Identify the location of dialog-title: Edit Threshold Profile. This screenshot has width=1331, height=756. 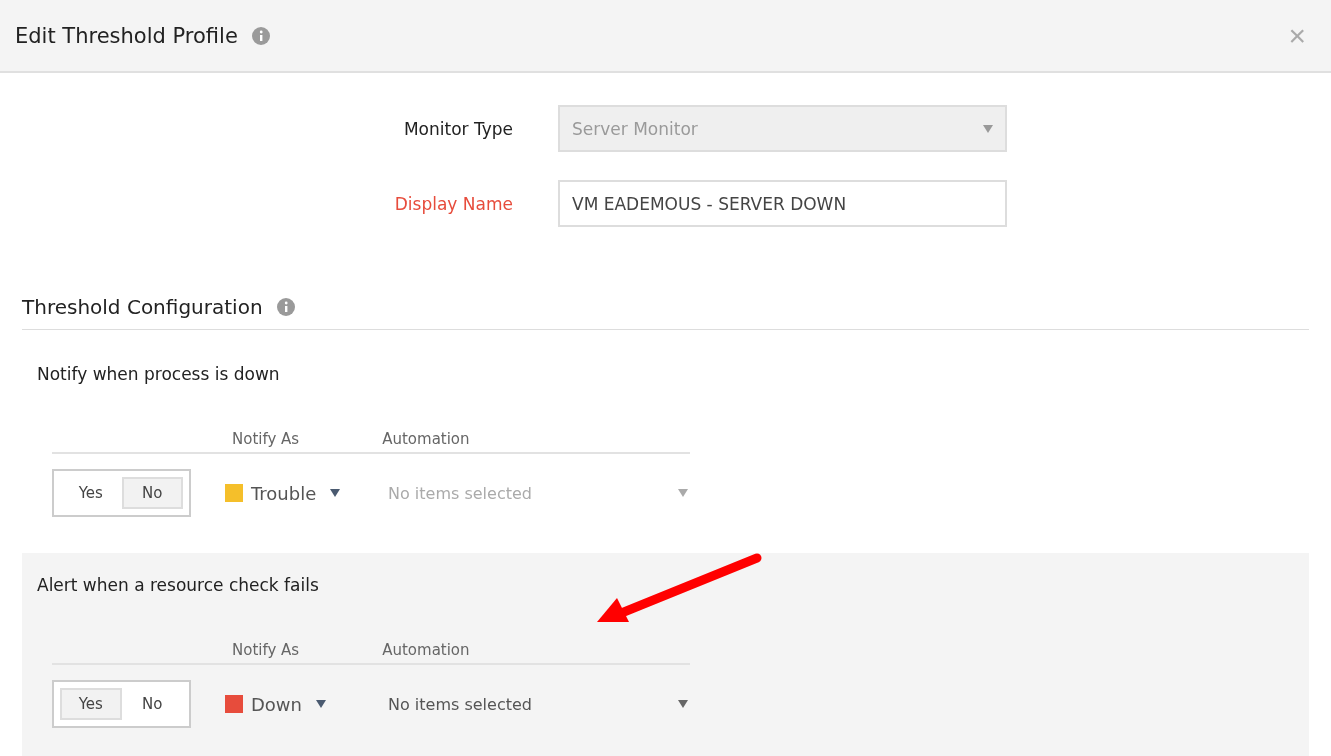
(126, 35).